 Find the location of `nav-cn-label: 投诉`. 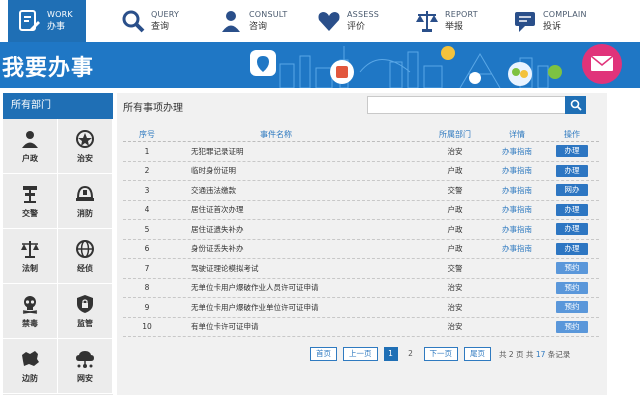

nav-cn-label: 投诉 is located at coordinates (552, 27).